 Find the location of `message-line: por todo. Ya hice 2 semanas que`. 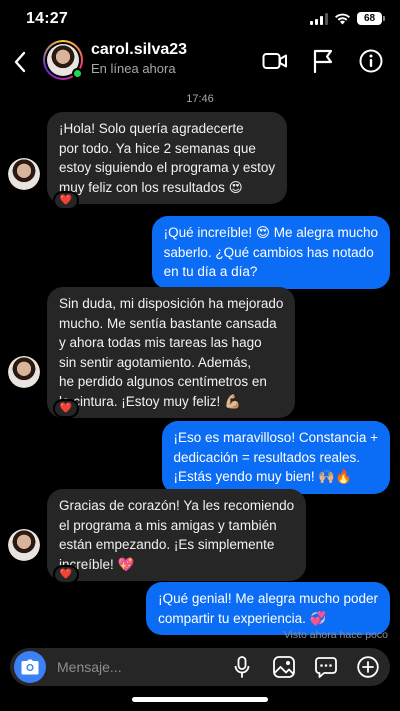

message-line: por todo. Ya hice 2 semanas que is located at coordinates (157, 148).